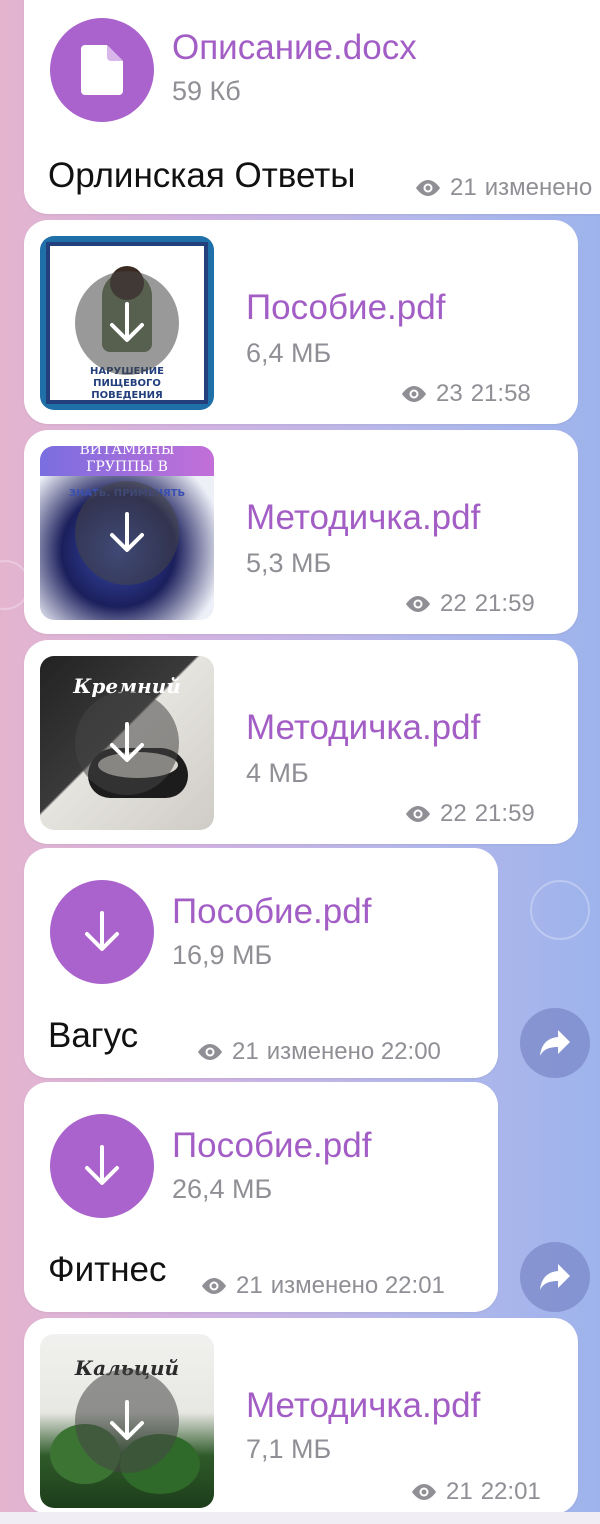 Image resolution: width=600 pixels, height=1524 pixels. Describe the element at coordinates (289, 1449) in the screenshot. I see `file-size: 7,1 МБ` at that location.